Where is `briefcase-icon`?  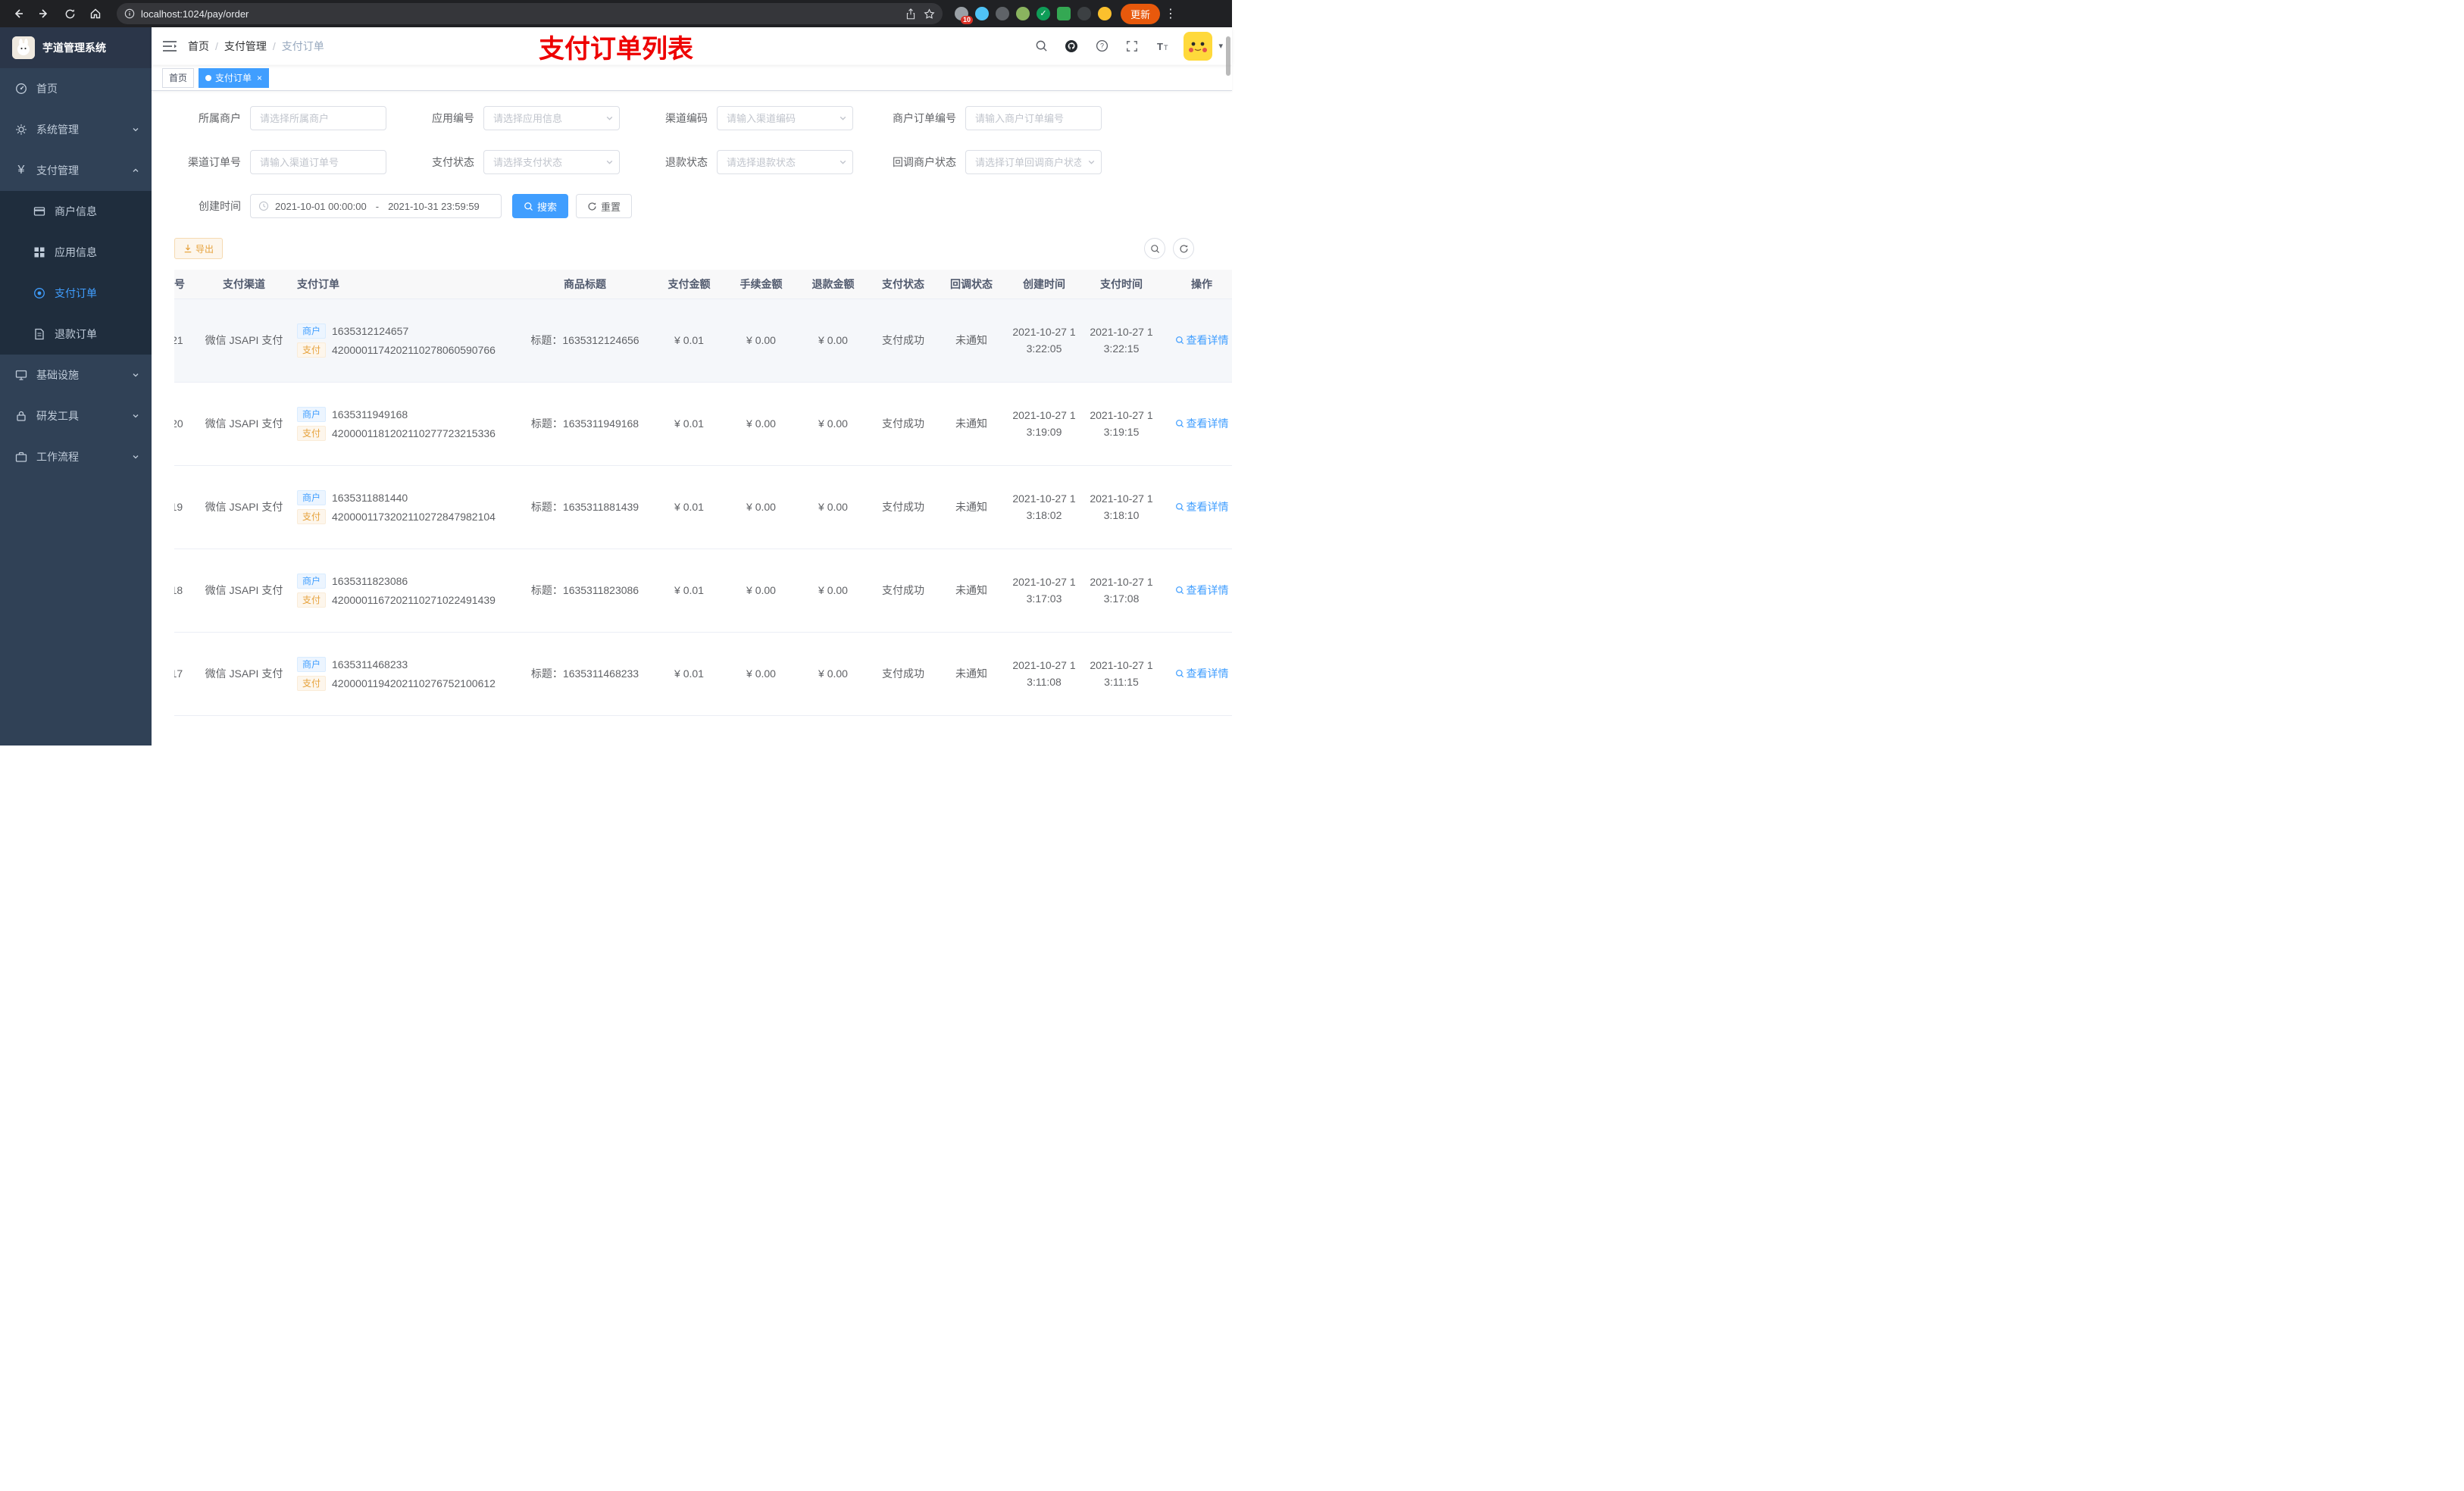 briefcase-icon is located at coordinates (21, 457).